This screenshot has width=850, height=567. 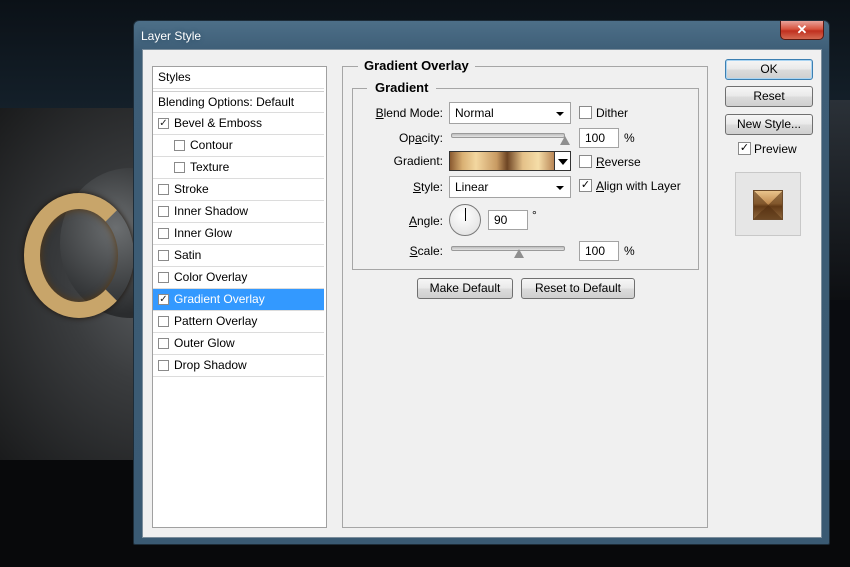 What do you see at coordinates (218, 123) in the screenshot?
I see `style-item-label: Bevel & Emboss` at bounding box center [218, 123].